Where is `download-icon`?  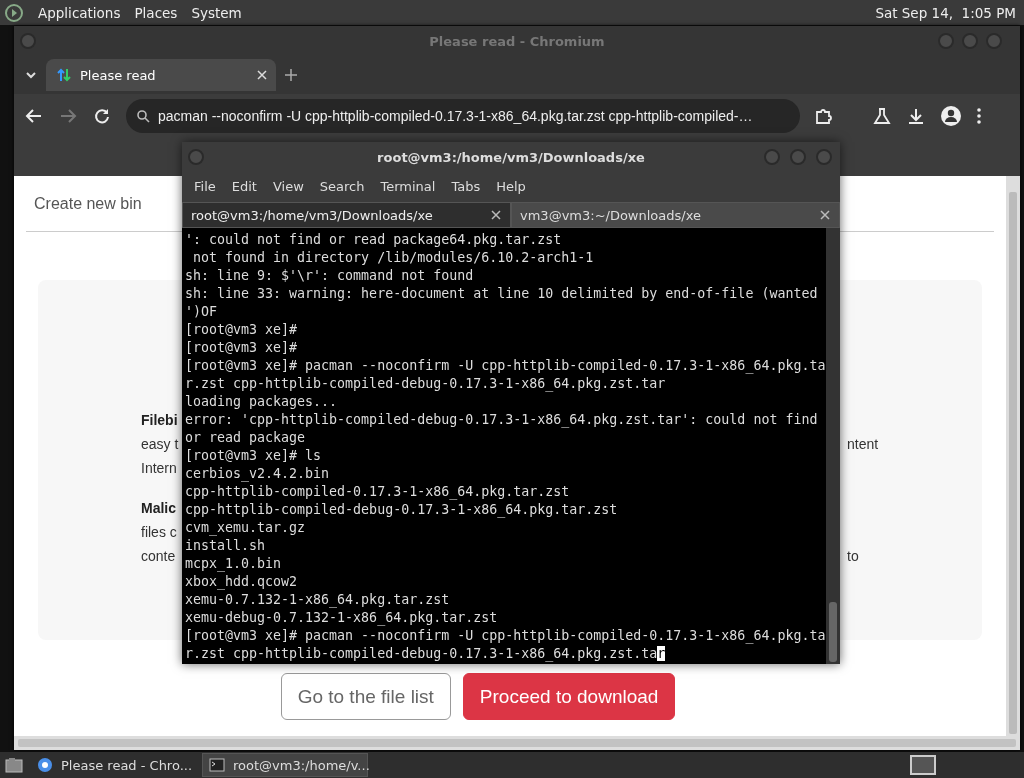
download-icon is located at coordinates (916, 116).